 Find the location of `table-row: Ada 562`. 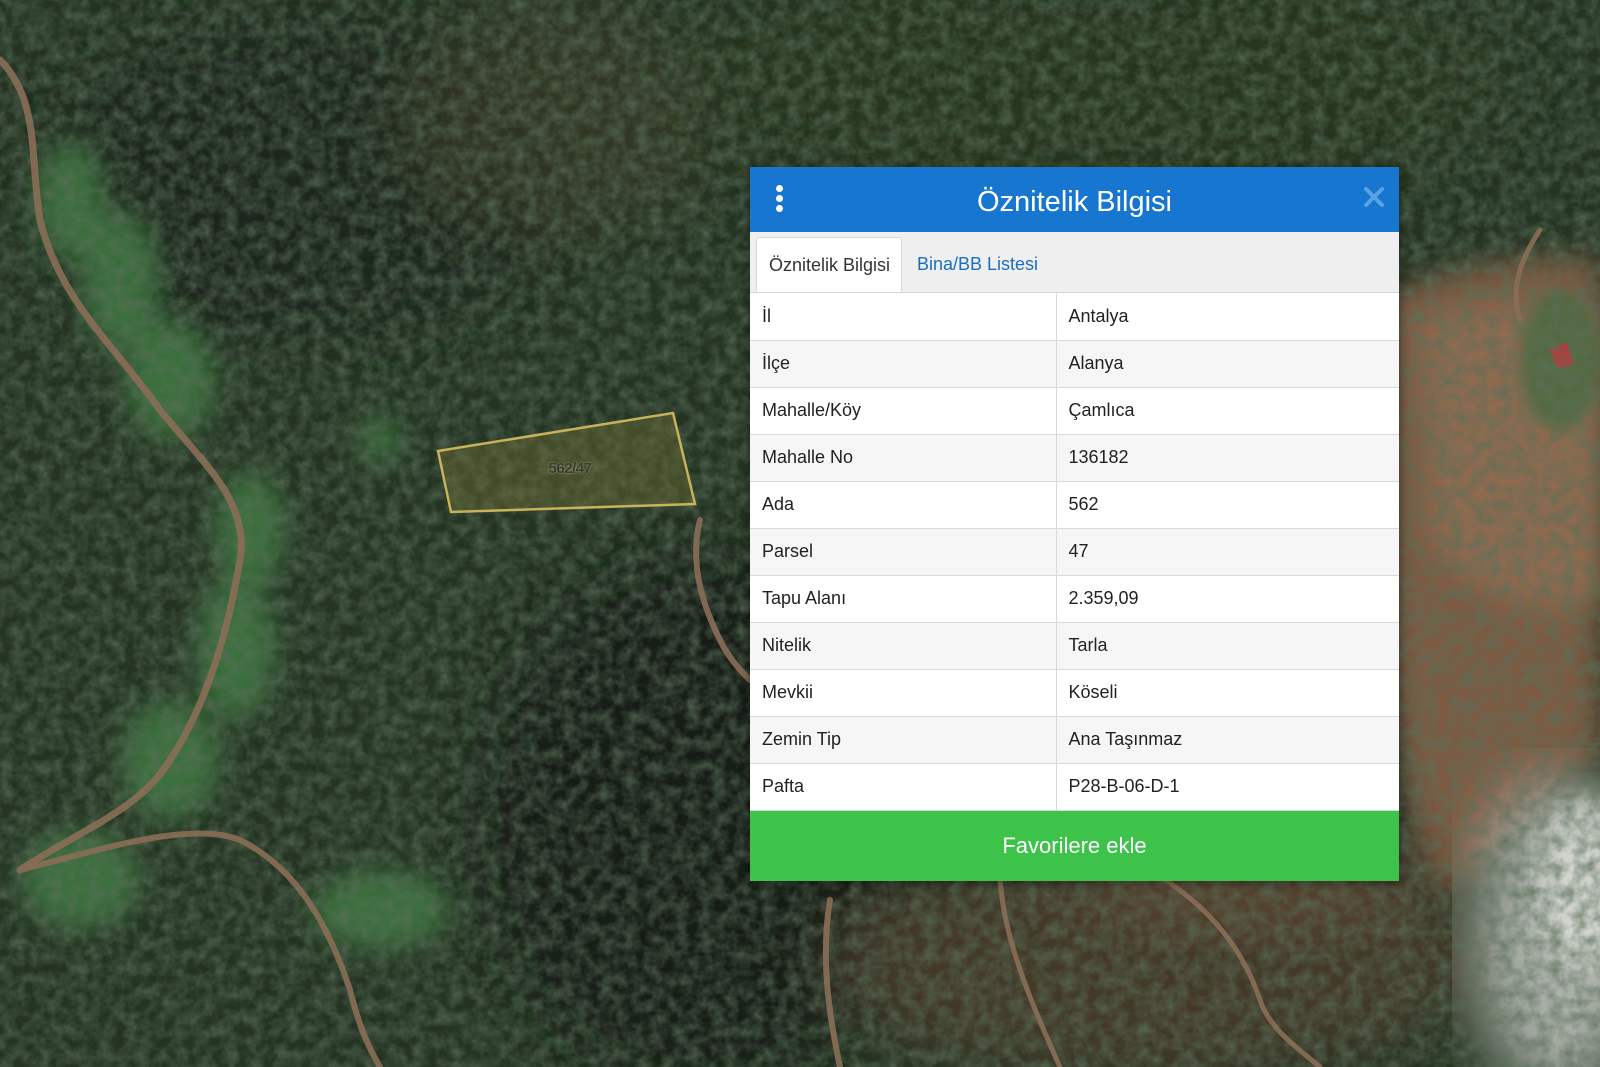

table-row: Ada 562 is located at coordinates (1074, 505).